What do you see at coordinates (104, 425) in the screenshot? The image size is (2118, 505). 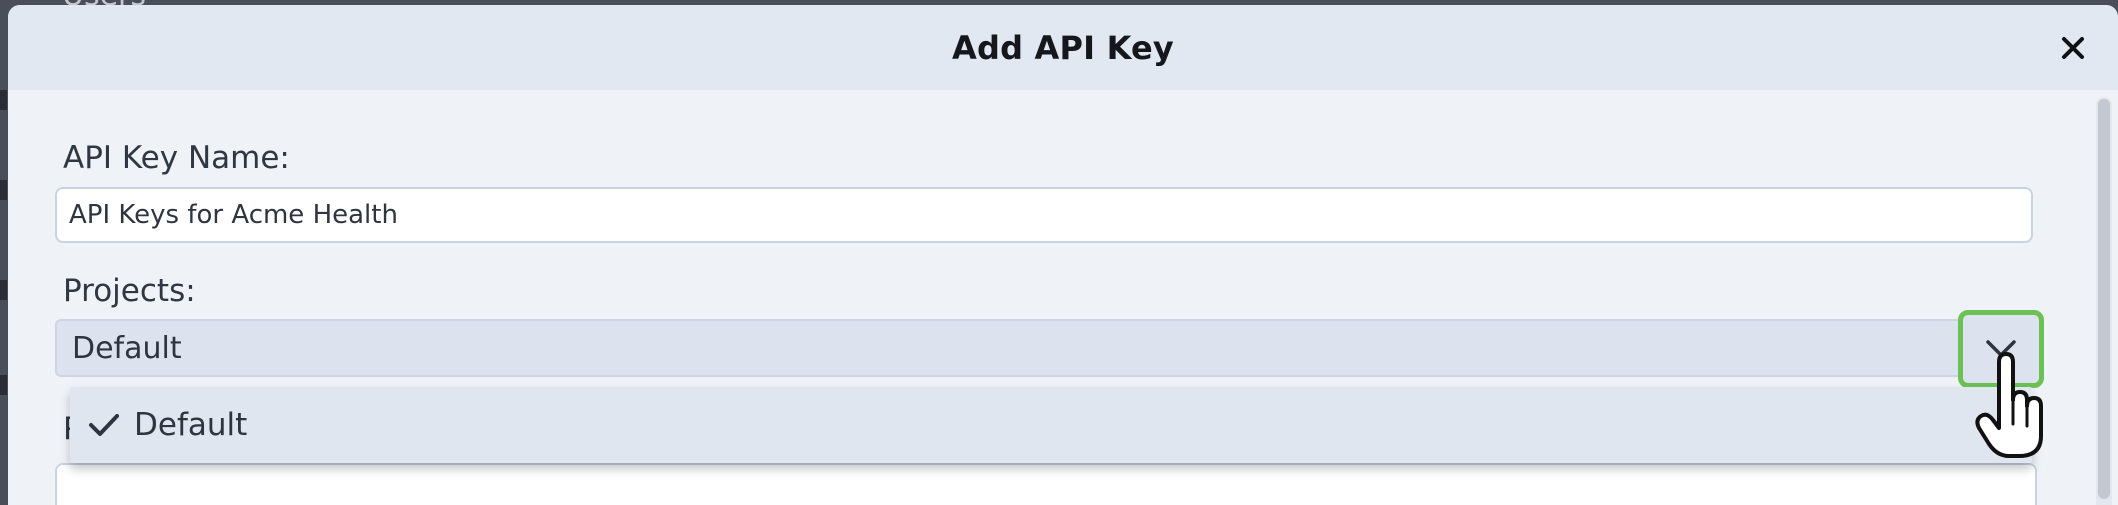 I see `checkmark-icon` at bounding box center [104, 425].